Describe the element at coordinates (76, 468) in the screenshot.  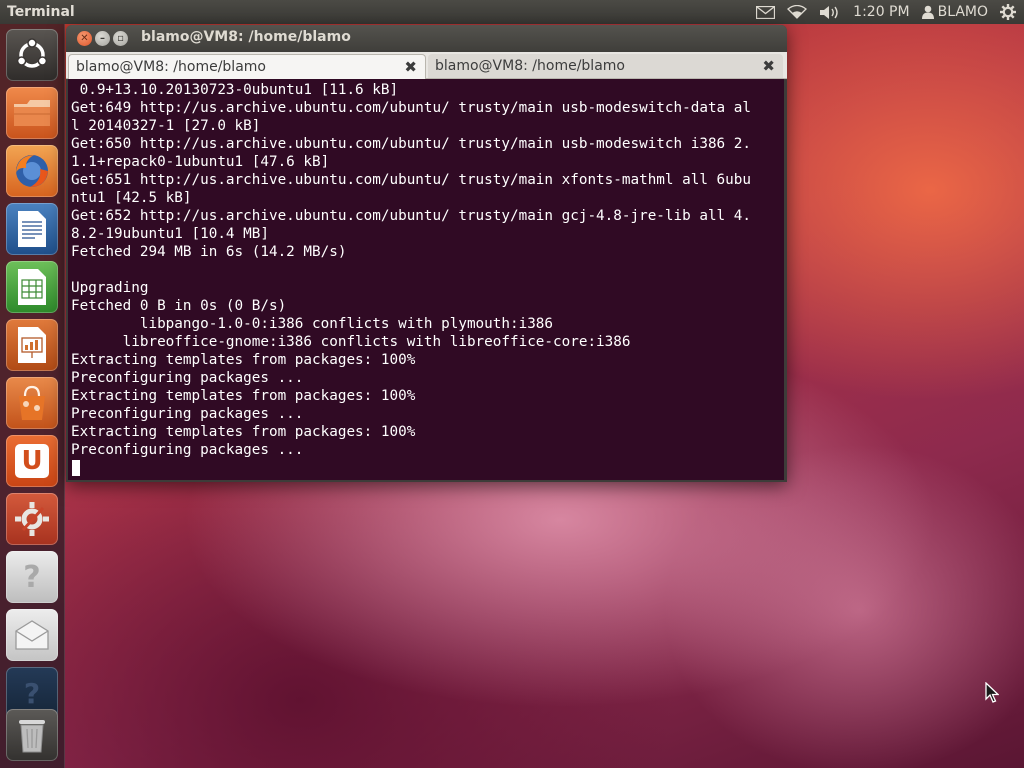
I see `text-cursor` at that location.